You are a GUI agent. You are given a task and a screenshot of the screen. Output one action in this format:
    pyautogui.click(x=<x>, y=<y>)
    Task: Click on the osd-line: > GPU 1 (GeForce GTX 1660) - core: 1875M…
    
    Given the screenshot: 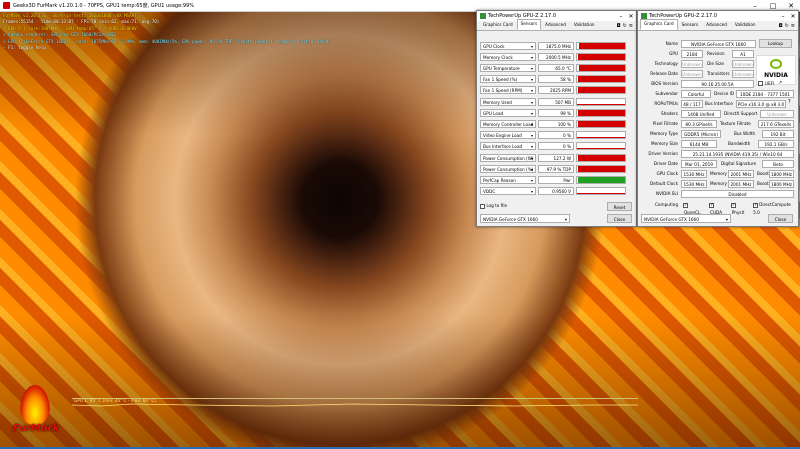 What is the action you would take?
    pyautogui.click(x=167, y=41)
    